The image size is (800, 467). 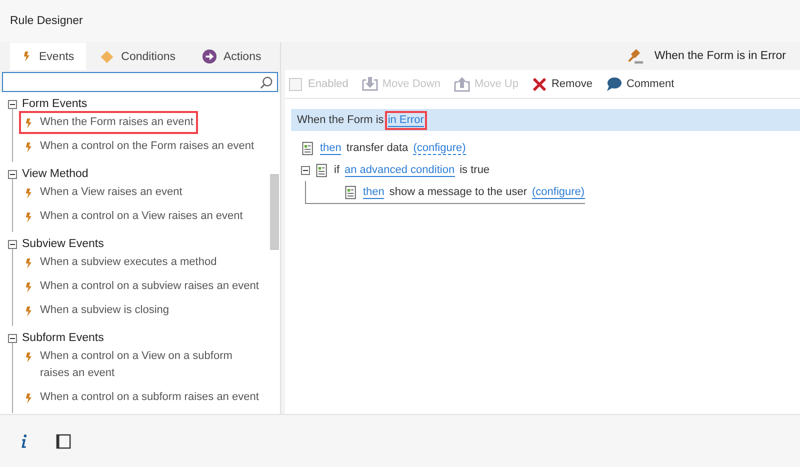 I want to click on panel-icon, so click(x=63, y=441).